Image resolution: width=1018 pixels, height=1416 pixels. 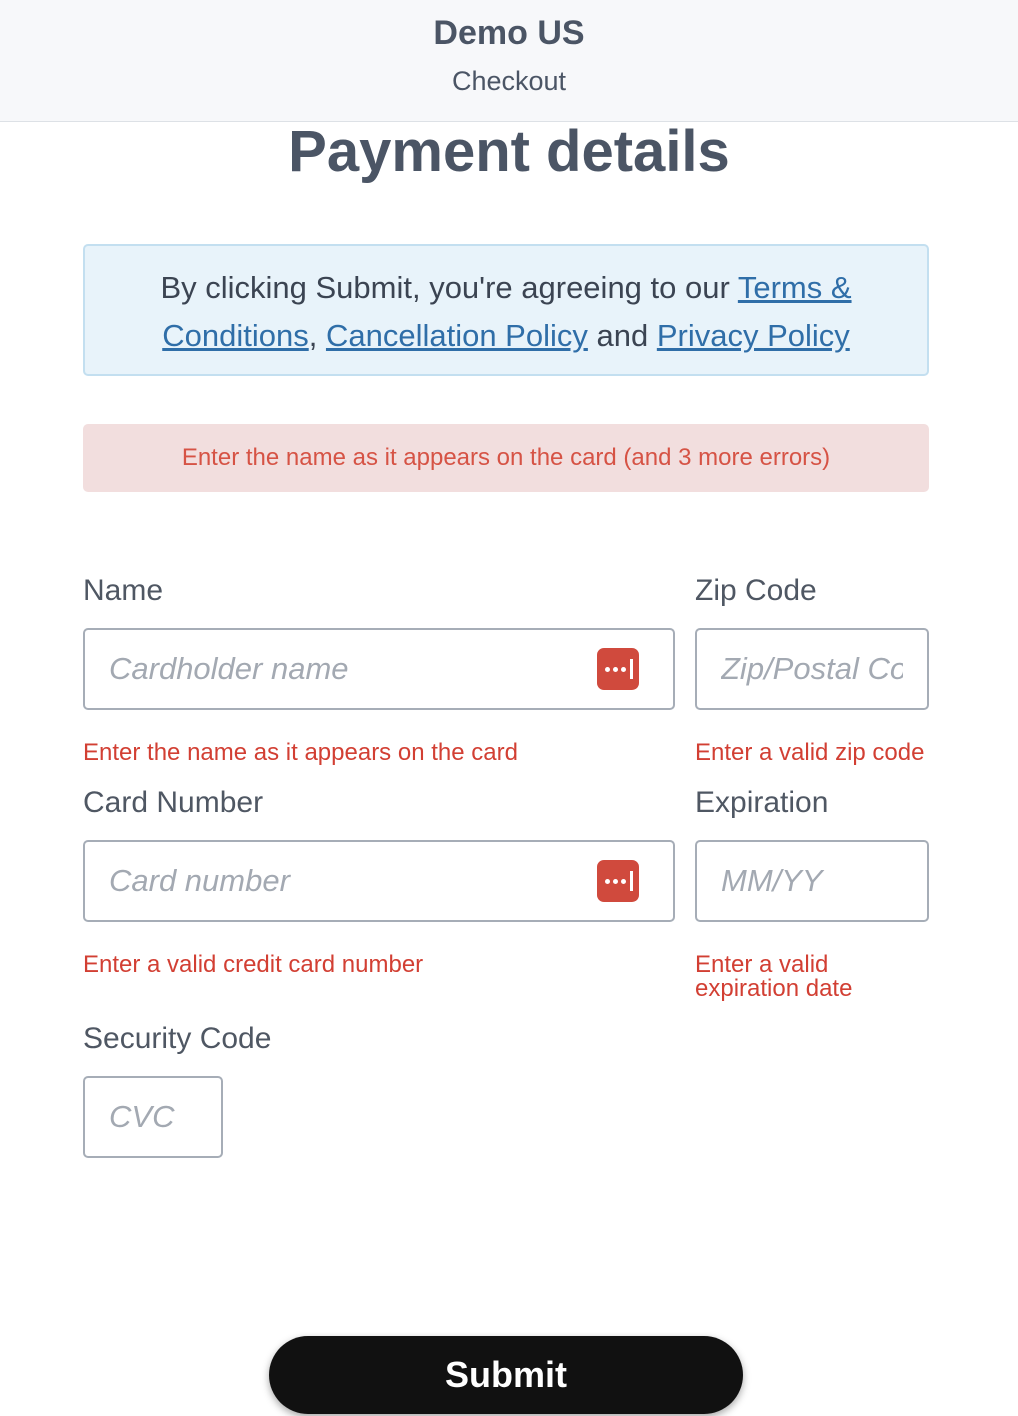 I want to click on expiration-error-line1: Enter a valid, so click(x=762, y=964).